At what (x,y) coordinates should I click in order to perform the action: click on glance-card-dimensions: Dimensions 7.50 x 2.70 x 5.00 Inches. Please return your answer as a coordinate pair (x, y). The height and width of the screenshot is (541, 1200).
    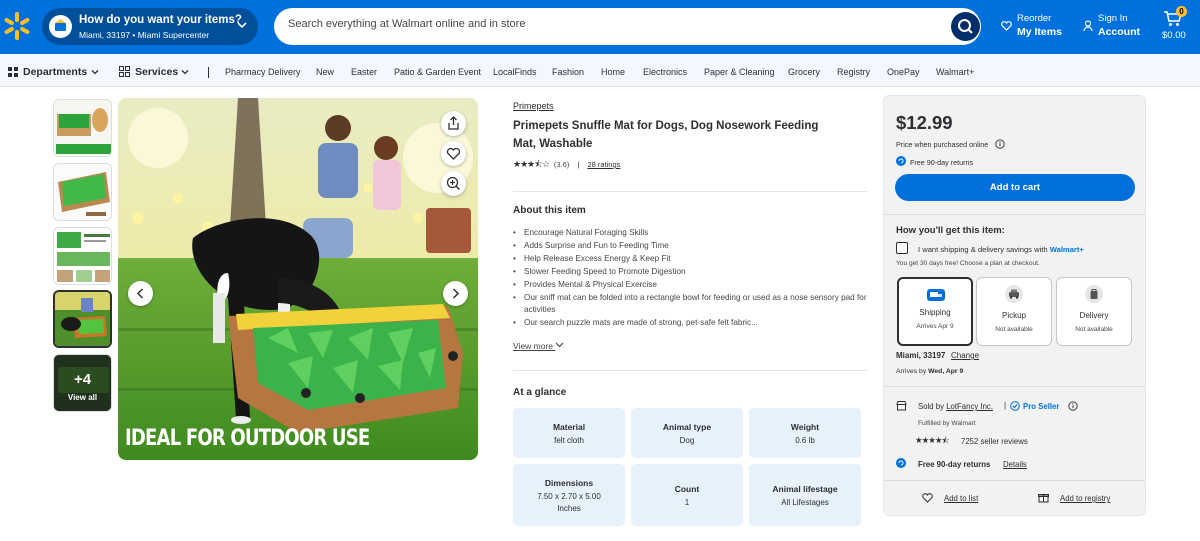
    Looking at the image, I should click on (569, 495).